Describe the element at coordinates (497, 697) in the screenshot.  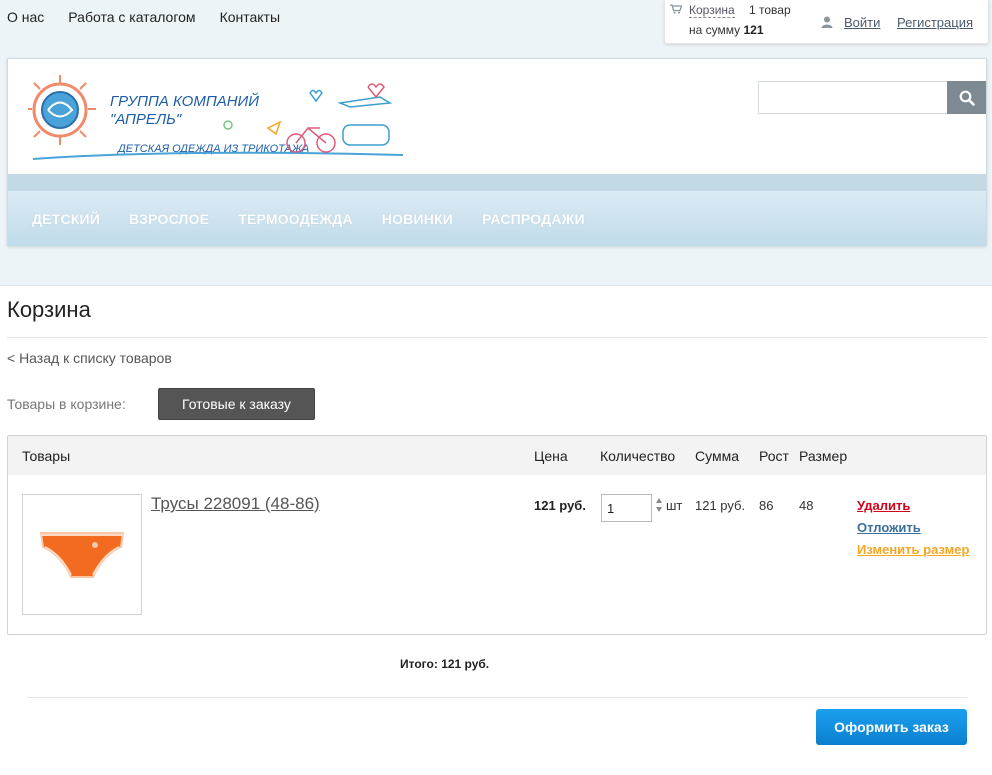
I see `bottom-divider` at that location.